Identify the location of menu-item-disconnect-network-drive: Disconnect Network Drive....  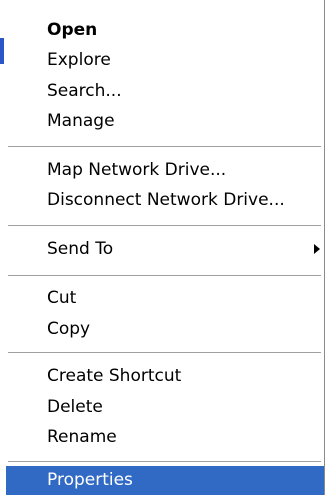
(165, 200).